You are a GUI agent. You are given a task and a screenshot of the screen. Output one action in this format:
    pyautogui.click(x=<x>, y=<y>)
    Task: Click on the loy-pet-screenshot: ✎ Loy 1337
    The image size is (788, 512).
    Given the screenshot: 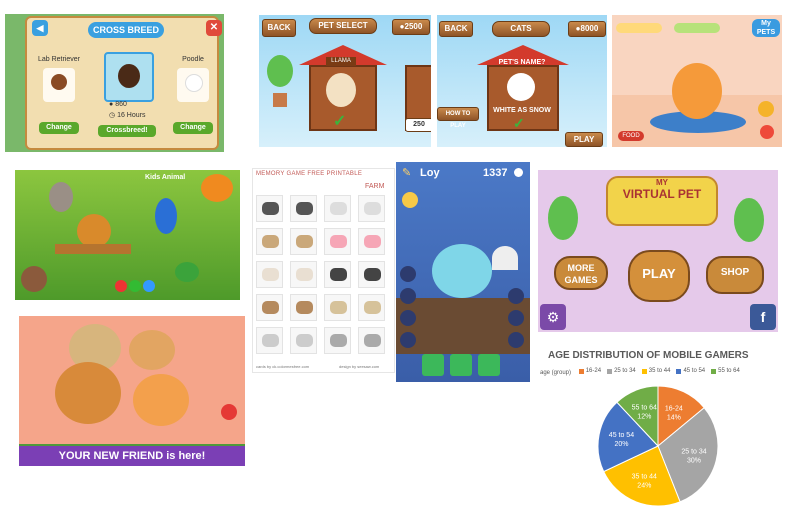 What is the action you would take?
    pyautogui.click(x=463, y=272)
    